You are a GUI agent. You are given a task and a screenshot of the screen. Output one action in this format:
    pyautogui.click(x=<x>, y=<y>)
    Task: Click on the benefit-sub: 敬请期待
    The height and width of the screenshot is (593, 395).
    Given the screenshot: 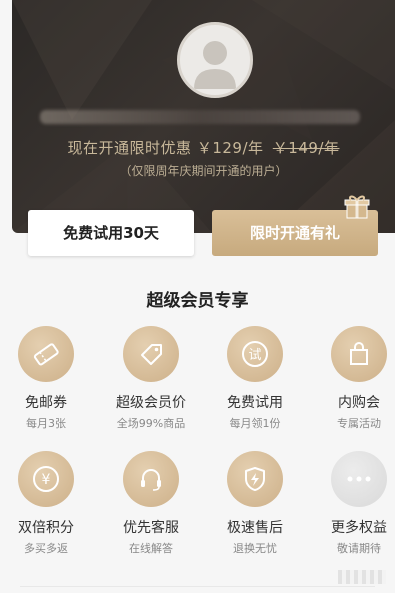 What is the action you would take?
    pyautogui.click(x=359, y=548)
    